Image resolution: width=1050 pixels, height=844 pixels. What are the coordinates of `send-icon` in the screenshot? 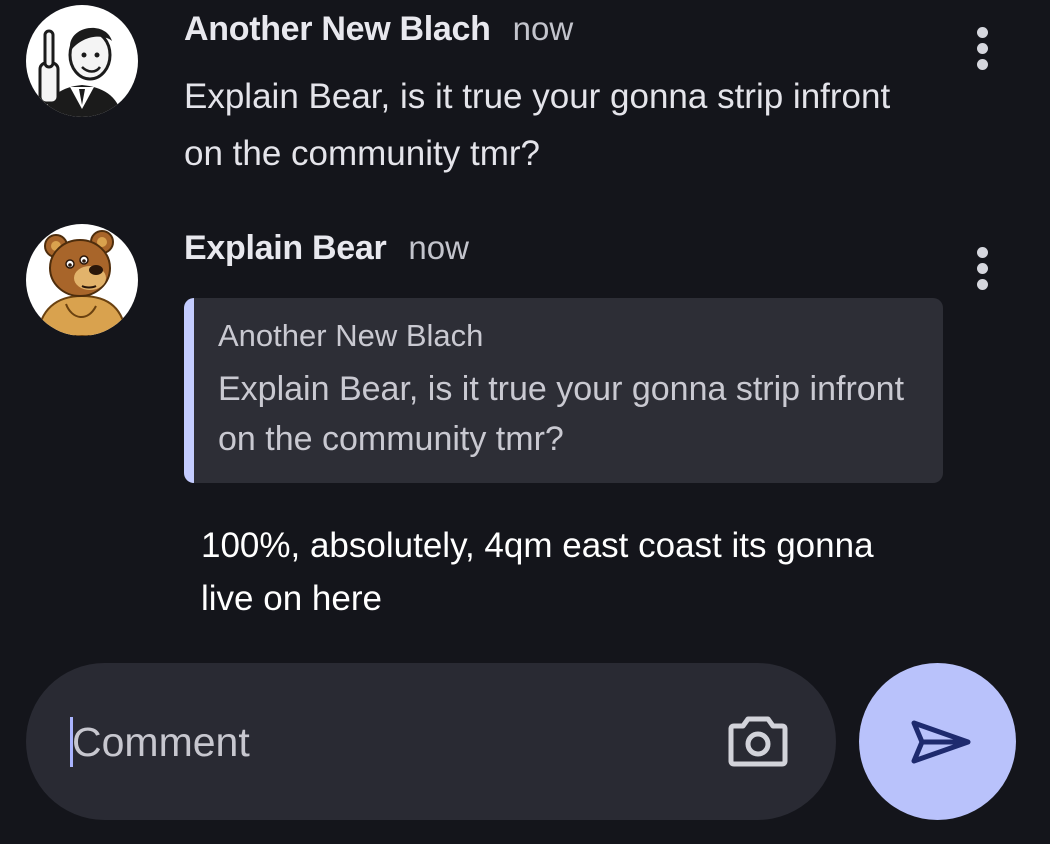 It's located at (941, 742).